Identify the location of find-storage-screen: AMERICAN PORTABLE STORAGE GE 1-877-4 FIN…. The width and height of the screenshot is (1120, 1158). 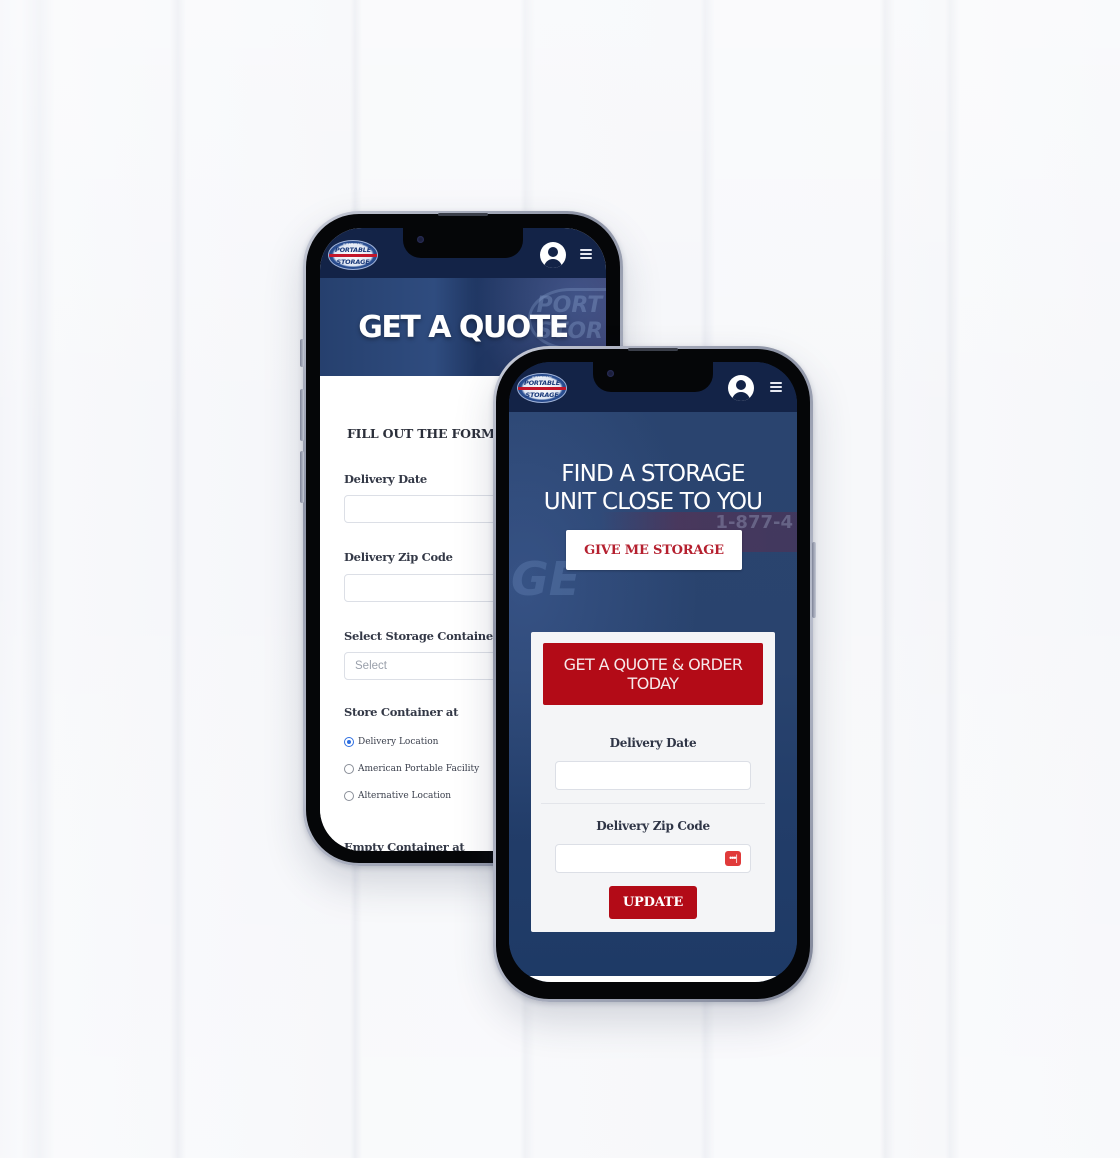
(653, 672).